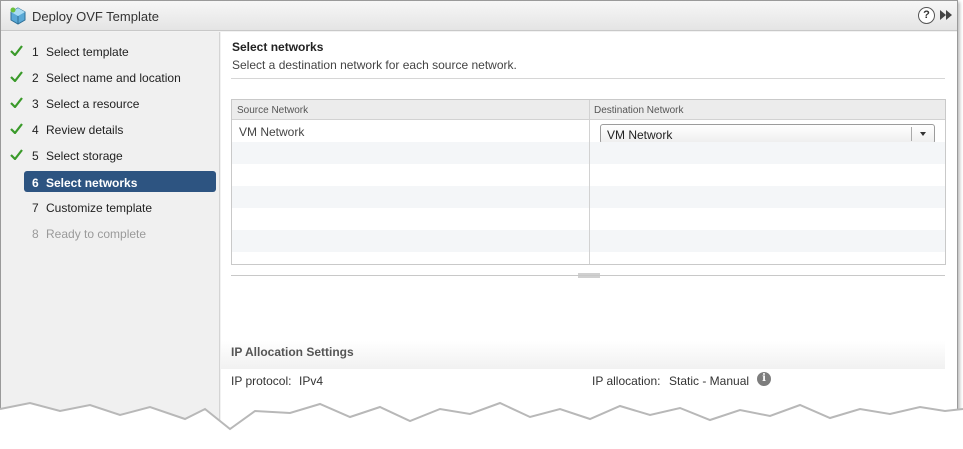 The width and height of the screenshot is (963, 449). Describe the element at coordinates (481, 425) in the screenshot. I see `torn-edge-decoration` at that location.